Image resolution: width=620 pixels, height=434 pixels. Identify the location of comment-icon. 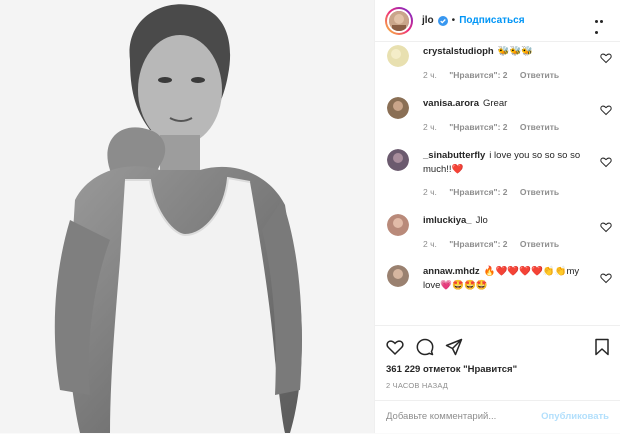
(425, 347).